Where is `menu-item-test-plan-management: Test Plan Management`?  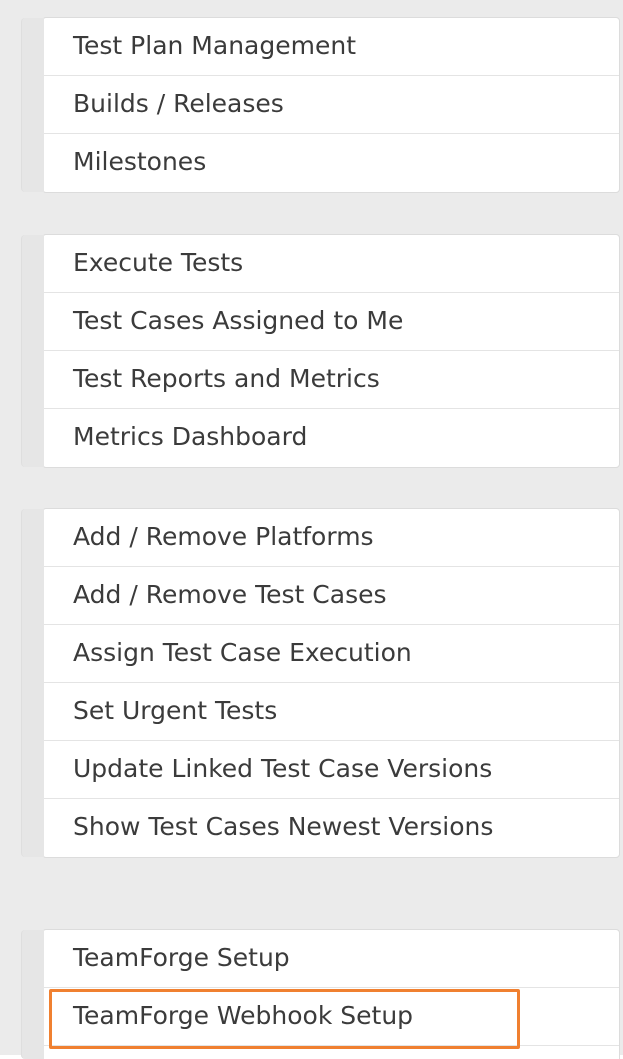
menu-item-test-plan-management: Test Plan Management is located at coordinates (331, 47).